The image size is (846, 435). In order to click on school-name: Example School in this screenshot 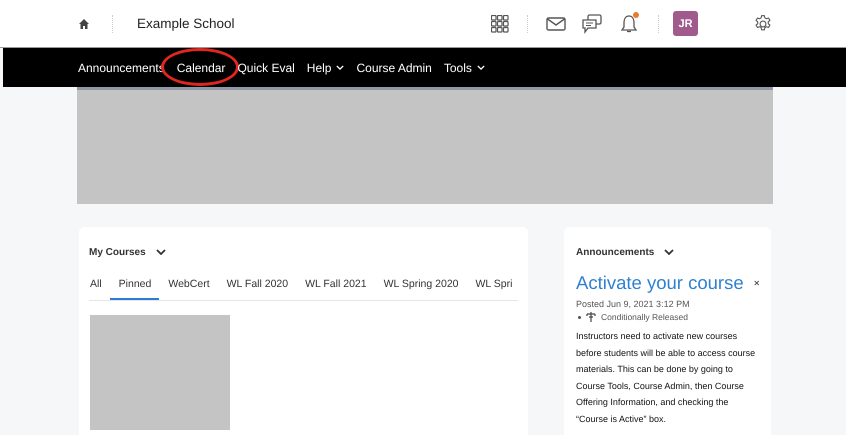, I will do `click(186, 23)`.